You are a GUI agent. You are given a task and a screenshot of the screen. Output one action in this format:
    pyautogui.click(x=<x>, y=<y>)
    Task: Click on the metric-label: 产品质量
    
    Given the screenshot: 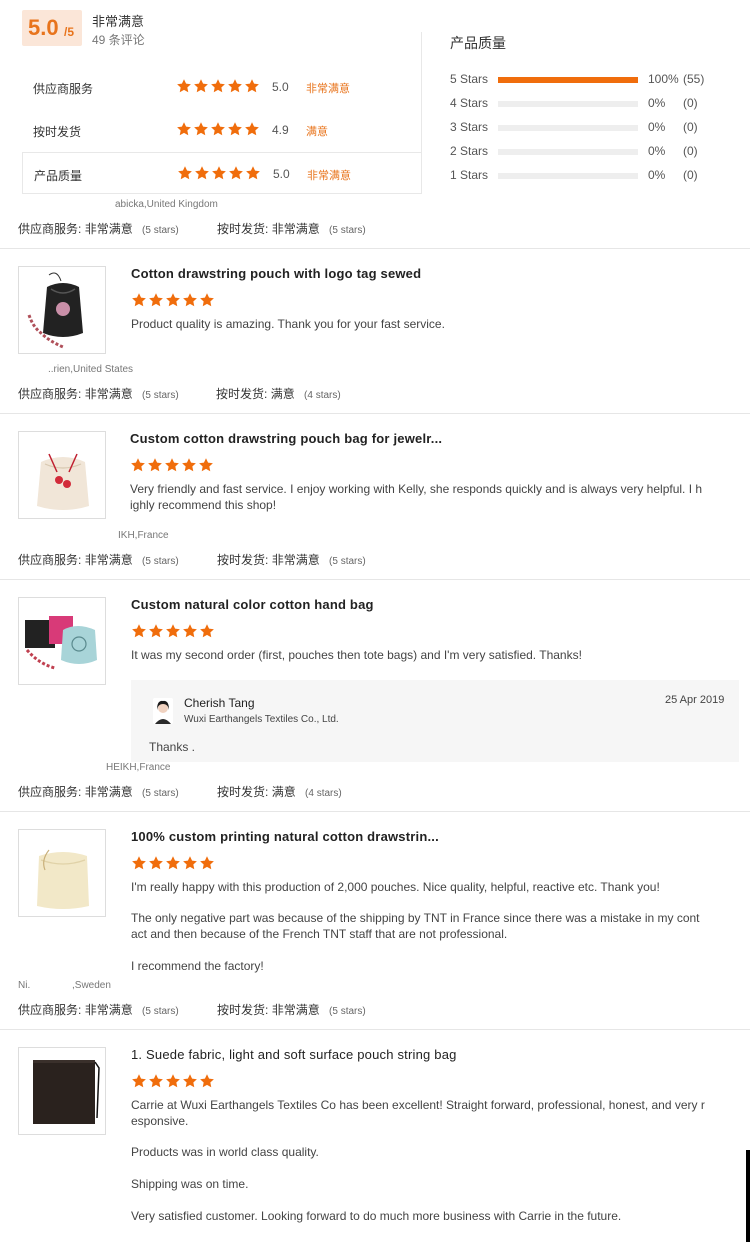 What is the action you would take?
    pyautogui.click(x=58, y=176)
    